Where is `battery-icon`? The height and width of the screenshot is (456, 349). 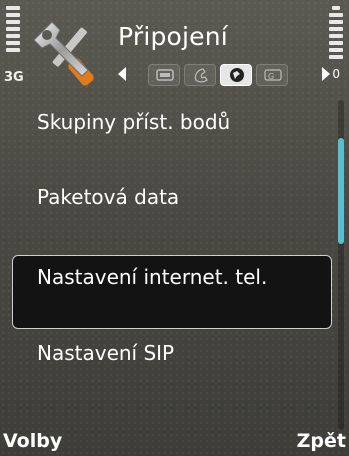
battery-icon is located at coordinates (336, 34).